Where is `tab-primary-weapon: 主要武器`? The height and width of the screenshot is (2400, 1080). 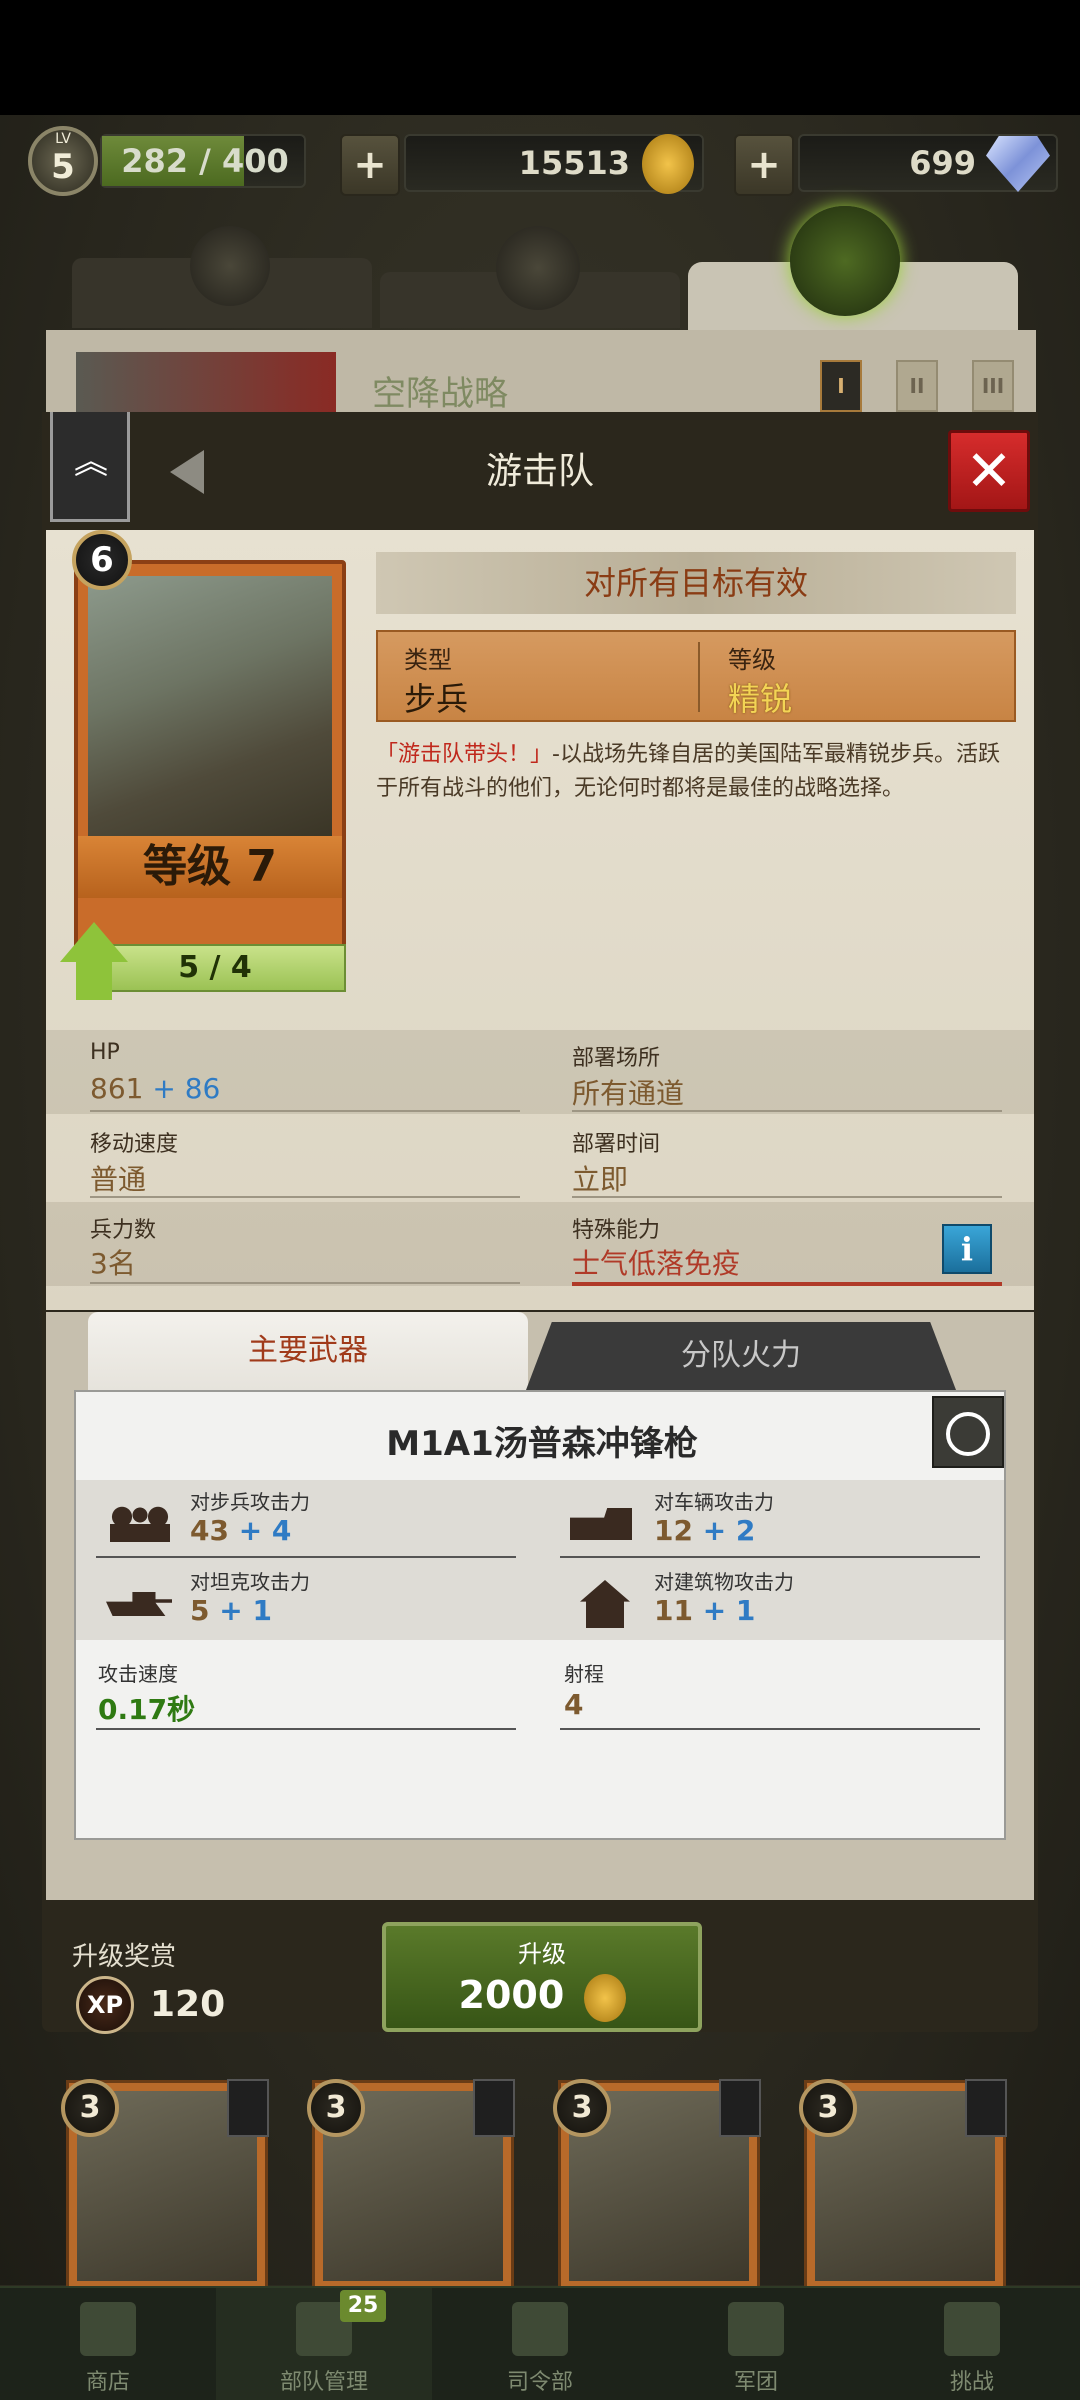
tab-primary-weapon: 主要武器 is located at coordinates (308, 1351).